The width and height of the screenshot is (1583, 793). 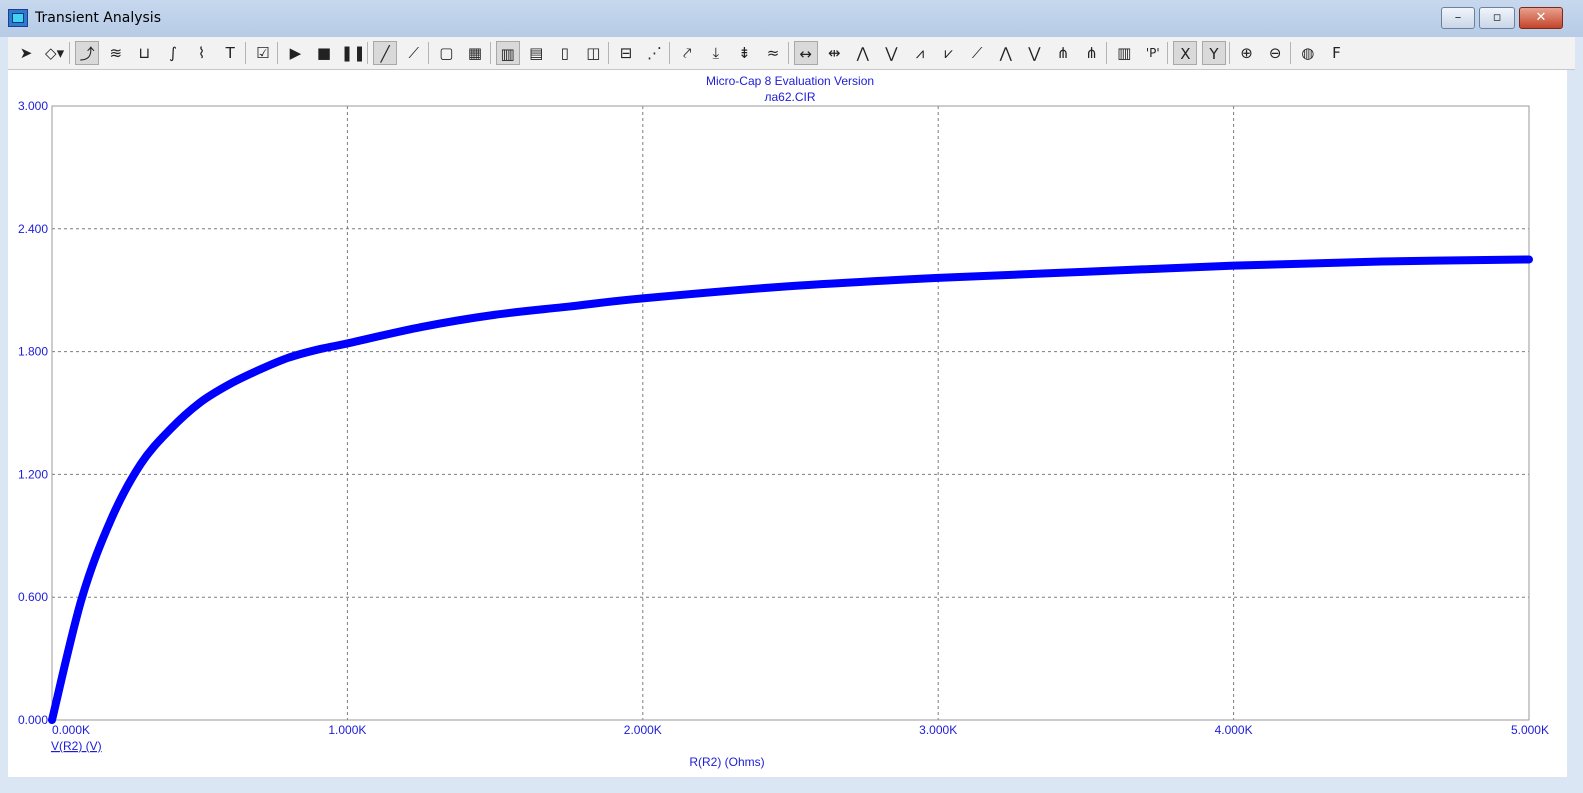 I want to click on valley-icon: ⋁, so click(x=891, y=53).